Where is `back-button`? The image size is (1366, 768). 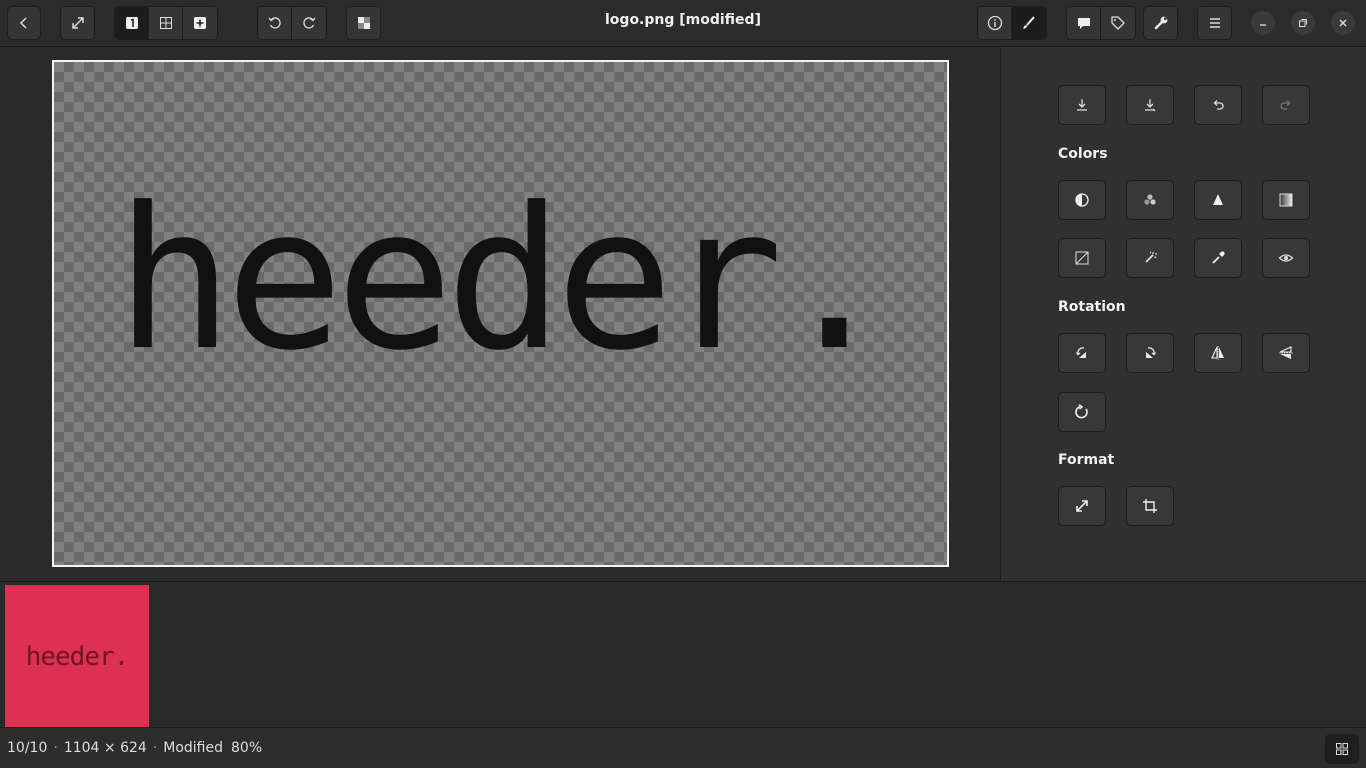
back-button is located at coordinates (24, 23).